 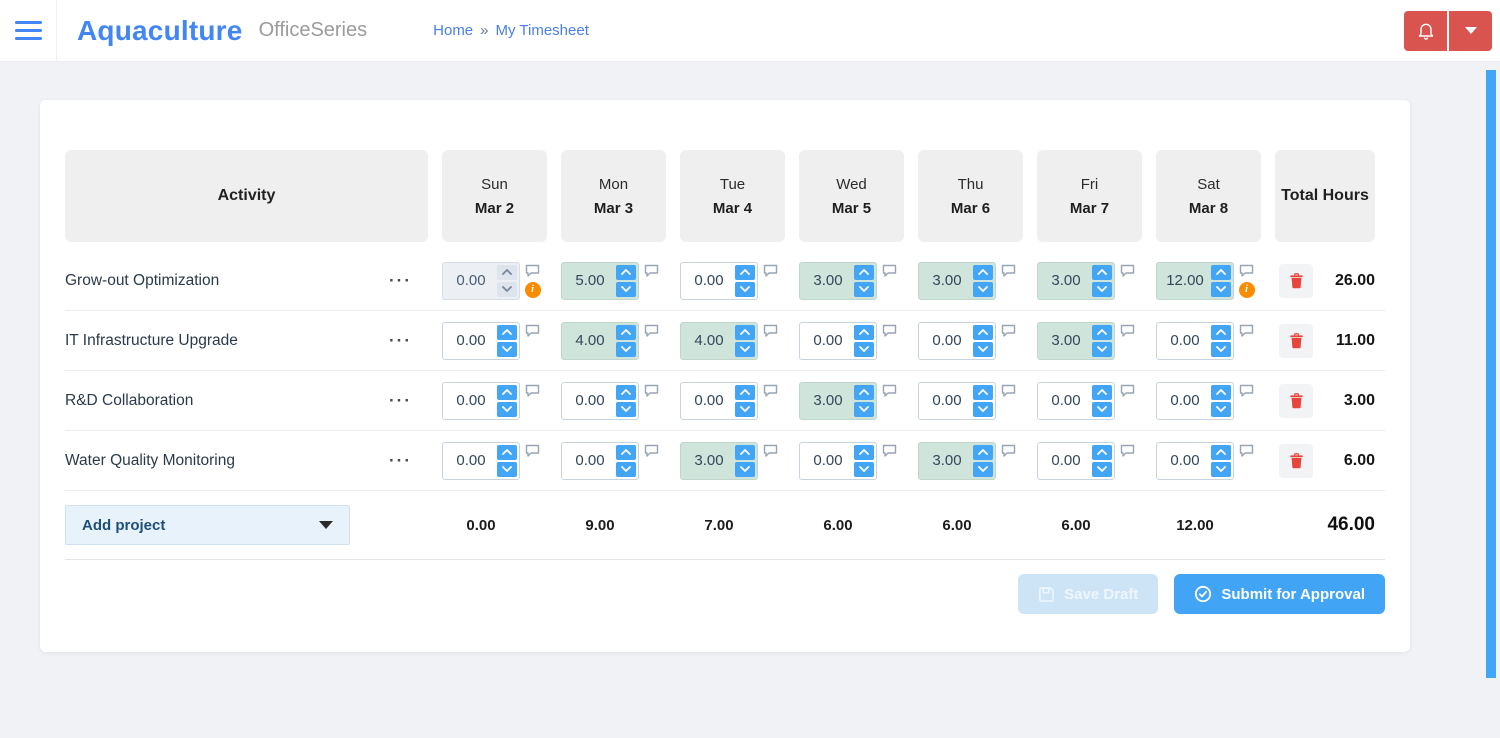 I want to click on hours-input: 12.00, so click(x=1195, y=280).